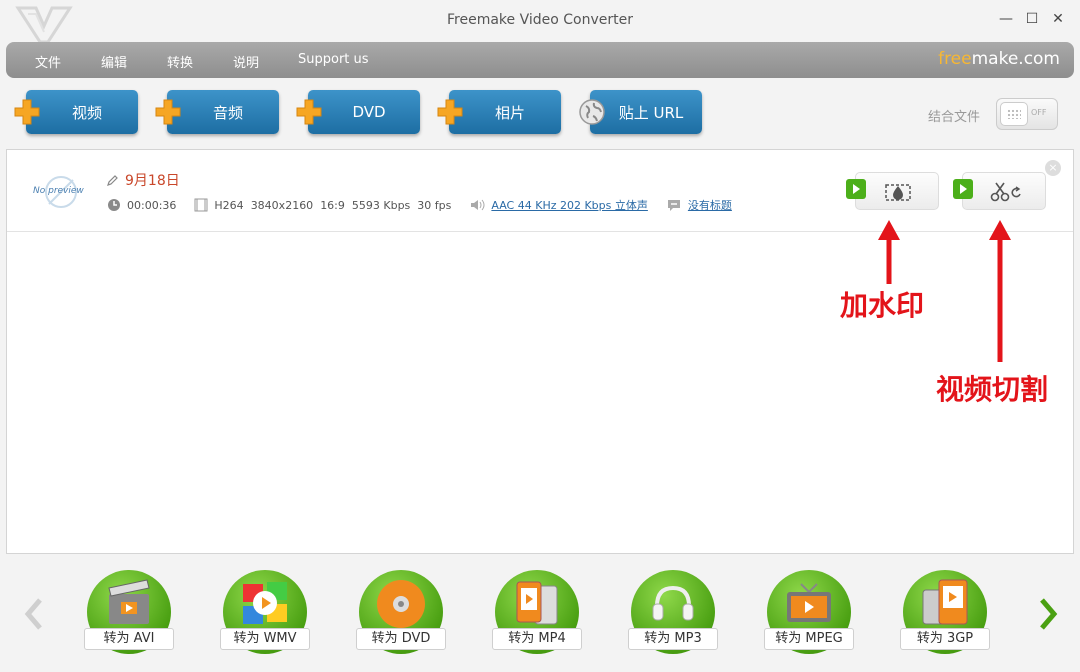  I want to click on clock-icon, so click(114, 205).